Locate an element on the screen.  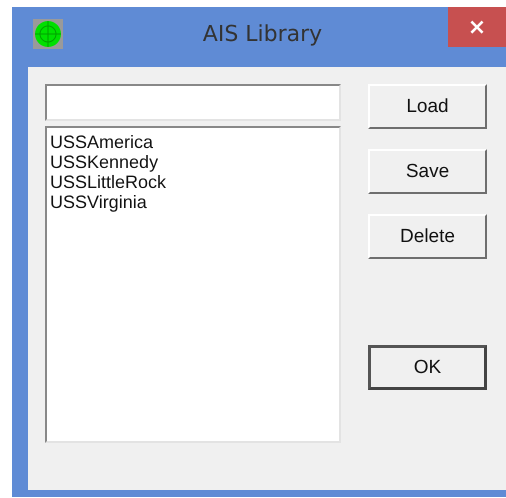
list-item: USSLittleRock is located at coordinates (108, 182).